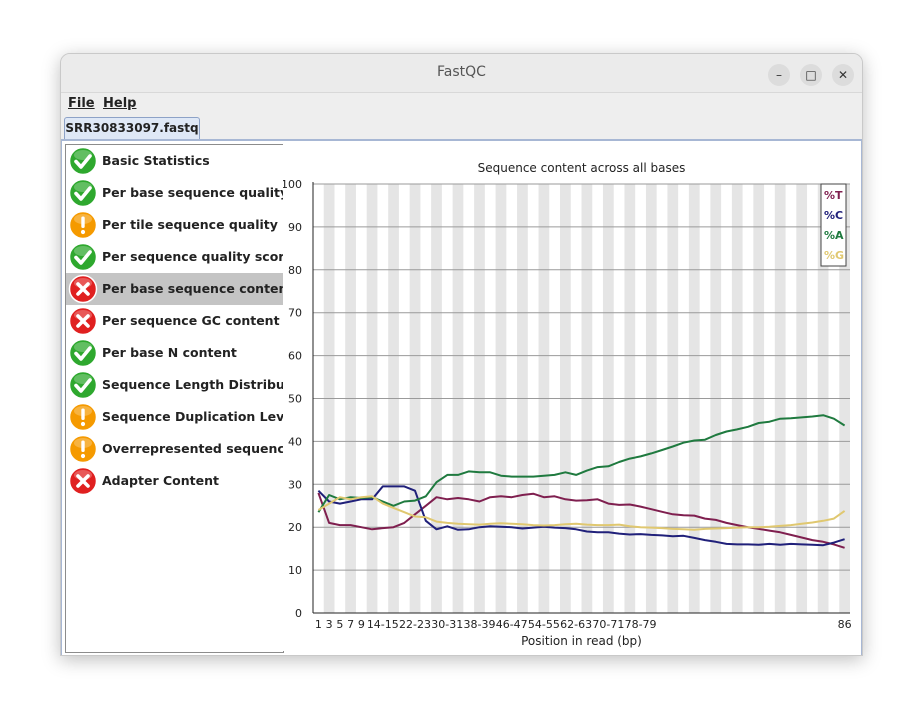  Describe the element at coordinates (608, 624) in the screenshot. I see `x-tick-label: 70-71` at that location.